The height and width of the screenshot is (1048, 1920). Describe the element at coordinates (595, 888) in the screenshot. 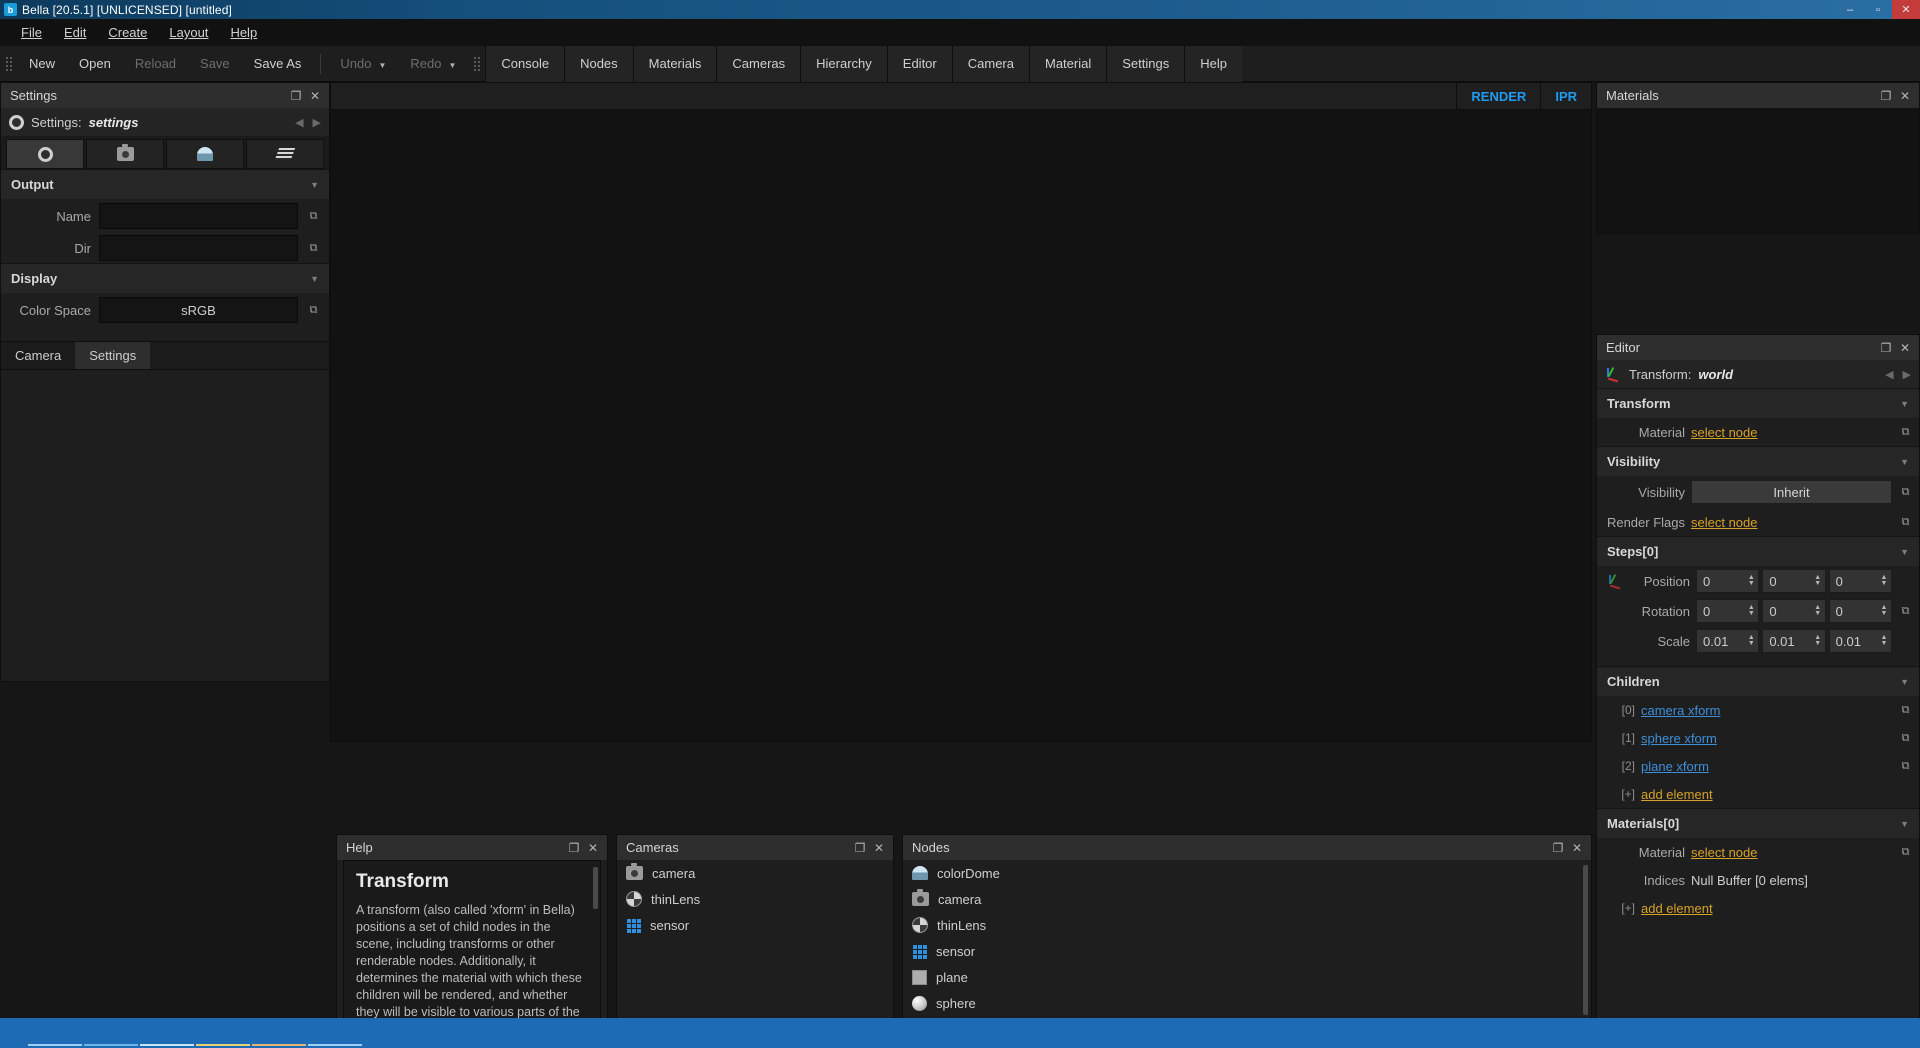

I see `help-scrollbar` at that location.